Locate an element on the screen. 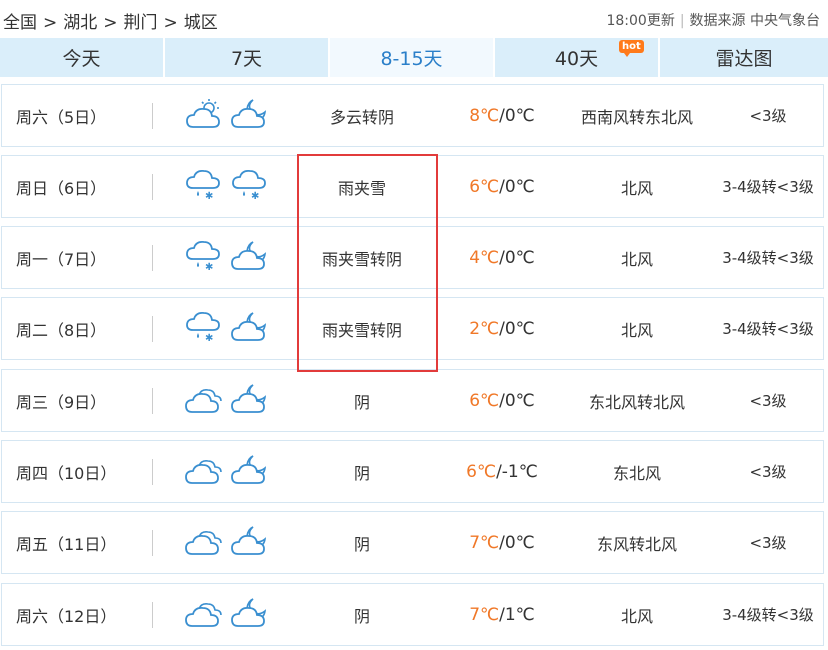  tab-label: 8-15天 is located at coordinates (411, 59).